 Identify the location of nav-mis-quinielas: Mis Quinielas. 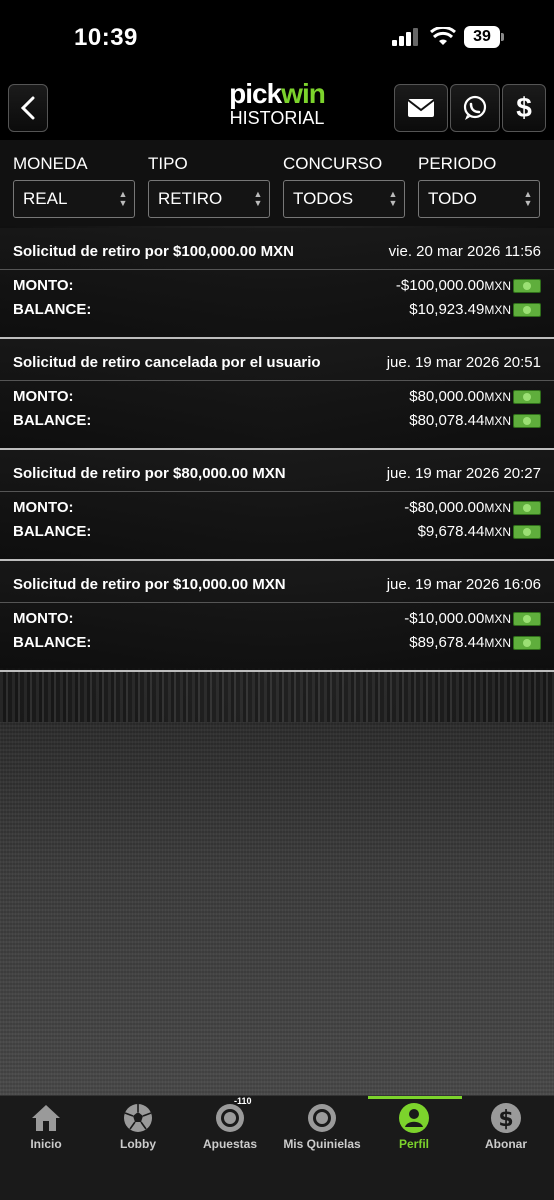
(322, 1126).